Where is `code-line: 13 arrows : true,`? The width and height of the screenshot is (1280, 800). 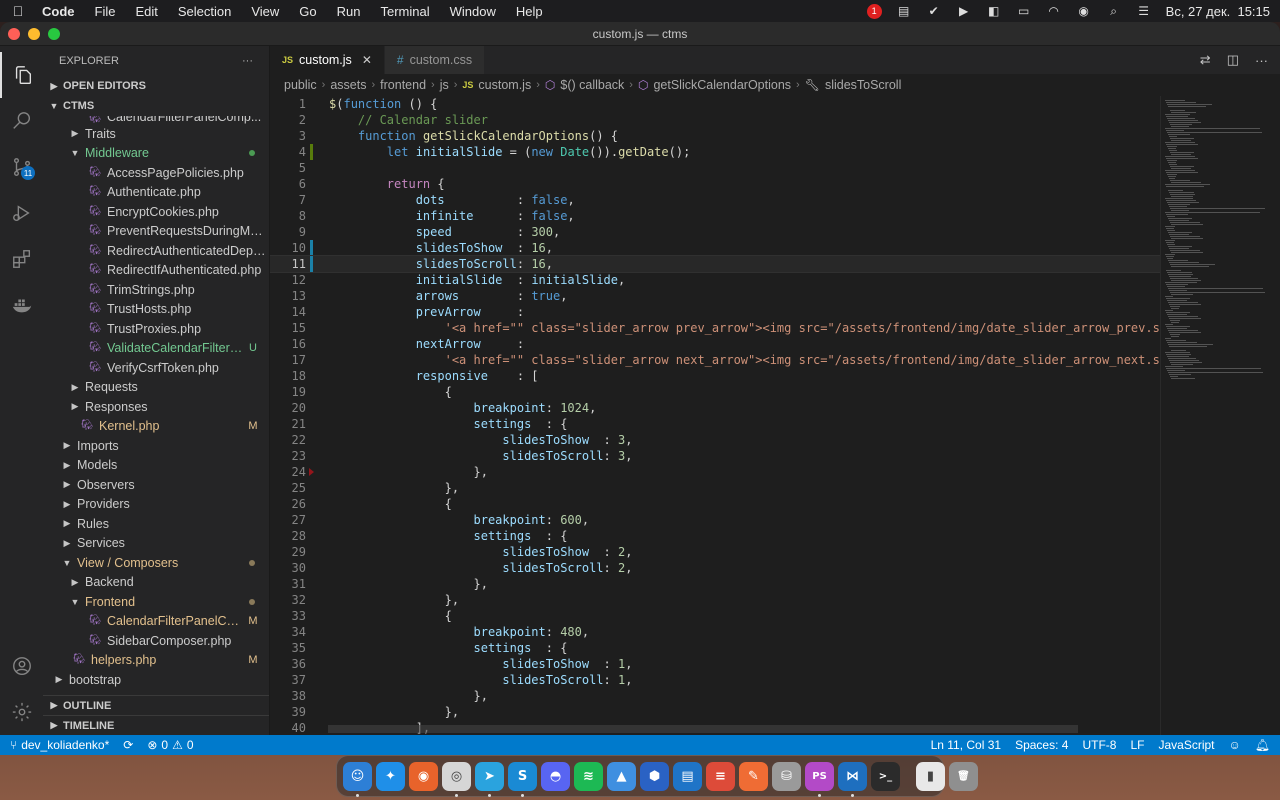 code-line: 13 arrows : true, is located at coordinates (715, 296).